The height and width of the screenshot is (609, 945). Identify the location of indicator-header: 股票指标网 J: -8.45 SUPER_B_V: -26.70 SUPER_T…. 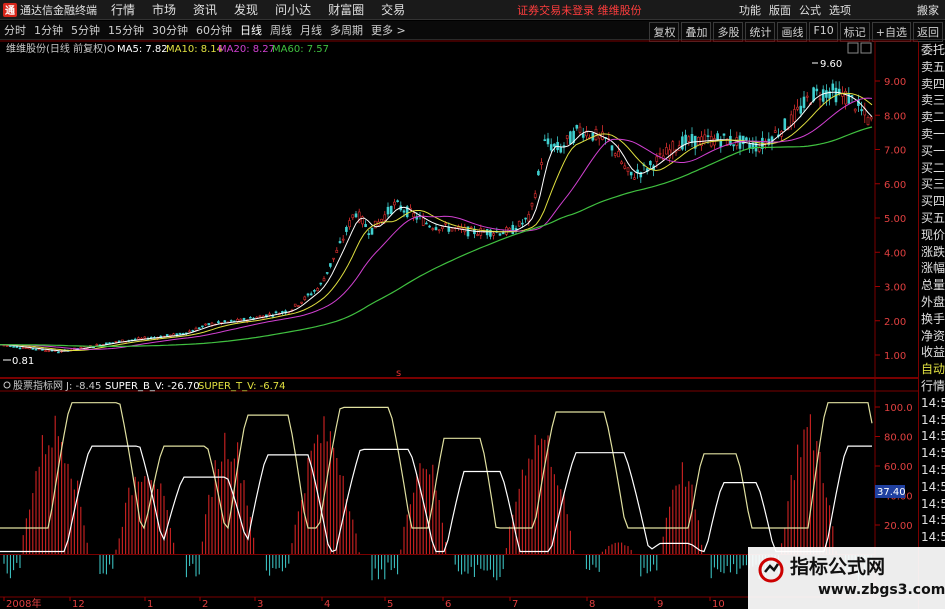
(144, 385).